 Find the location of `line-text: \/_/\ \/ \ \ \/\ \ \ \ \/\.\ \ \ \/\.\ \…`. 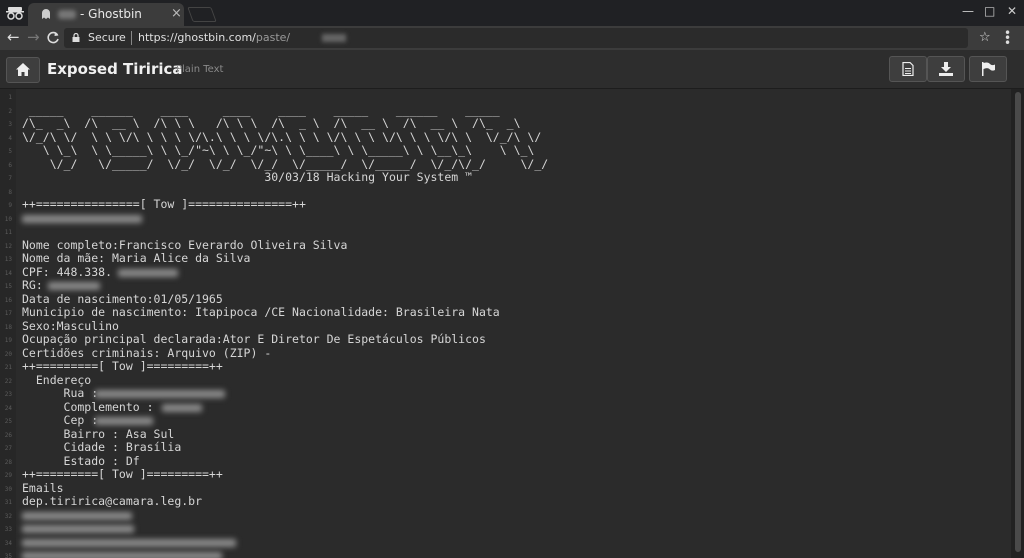

line-text: \/_/\ \/ \ \ \/\ \ \ \ \/\.\ \ \ \/\.\ \… is located at coordinates (282, 136).